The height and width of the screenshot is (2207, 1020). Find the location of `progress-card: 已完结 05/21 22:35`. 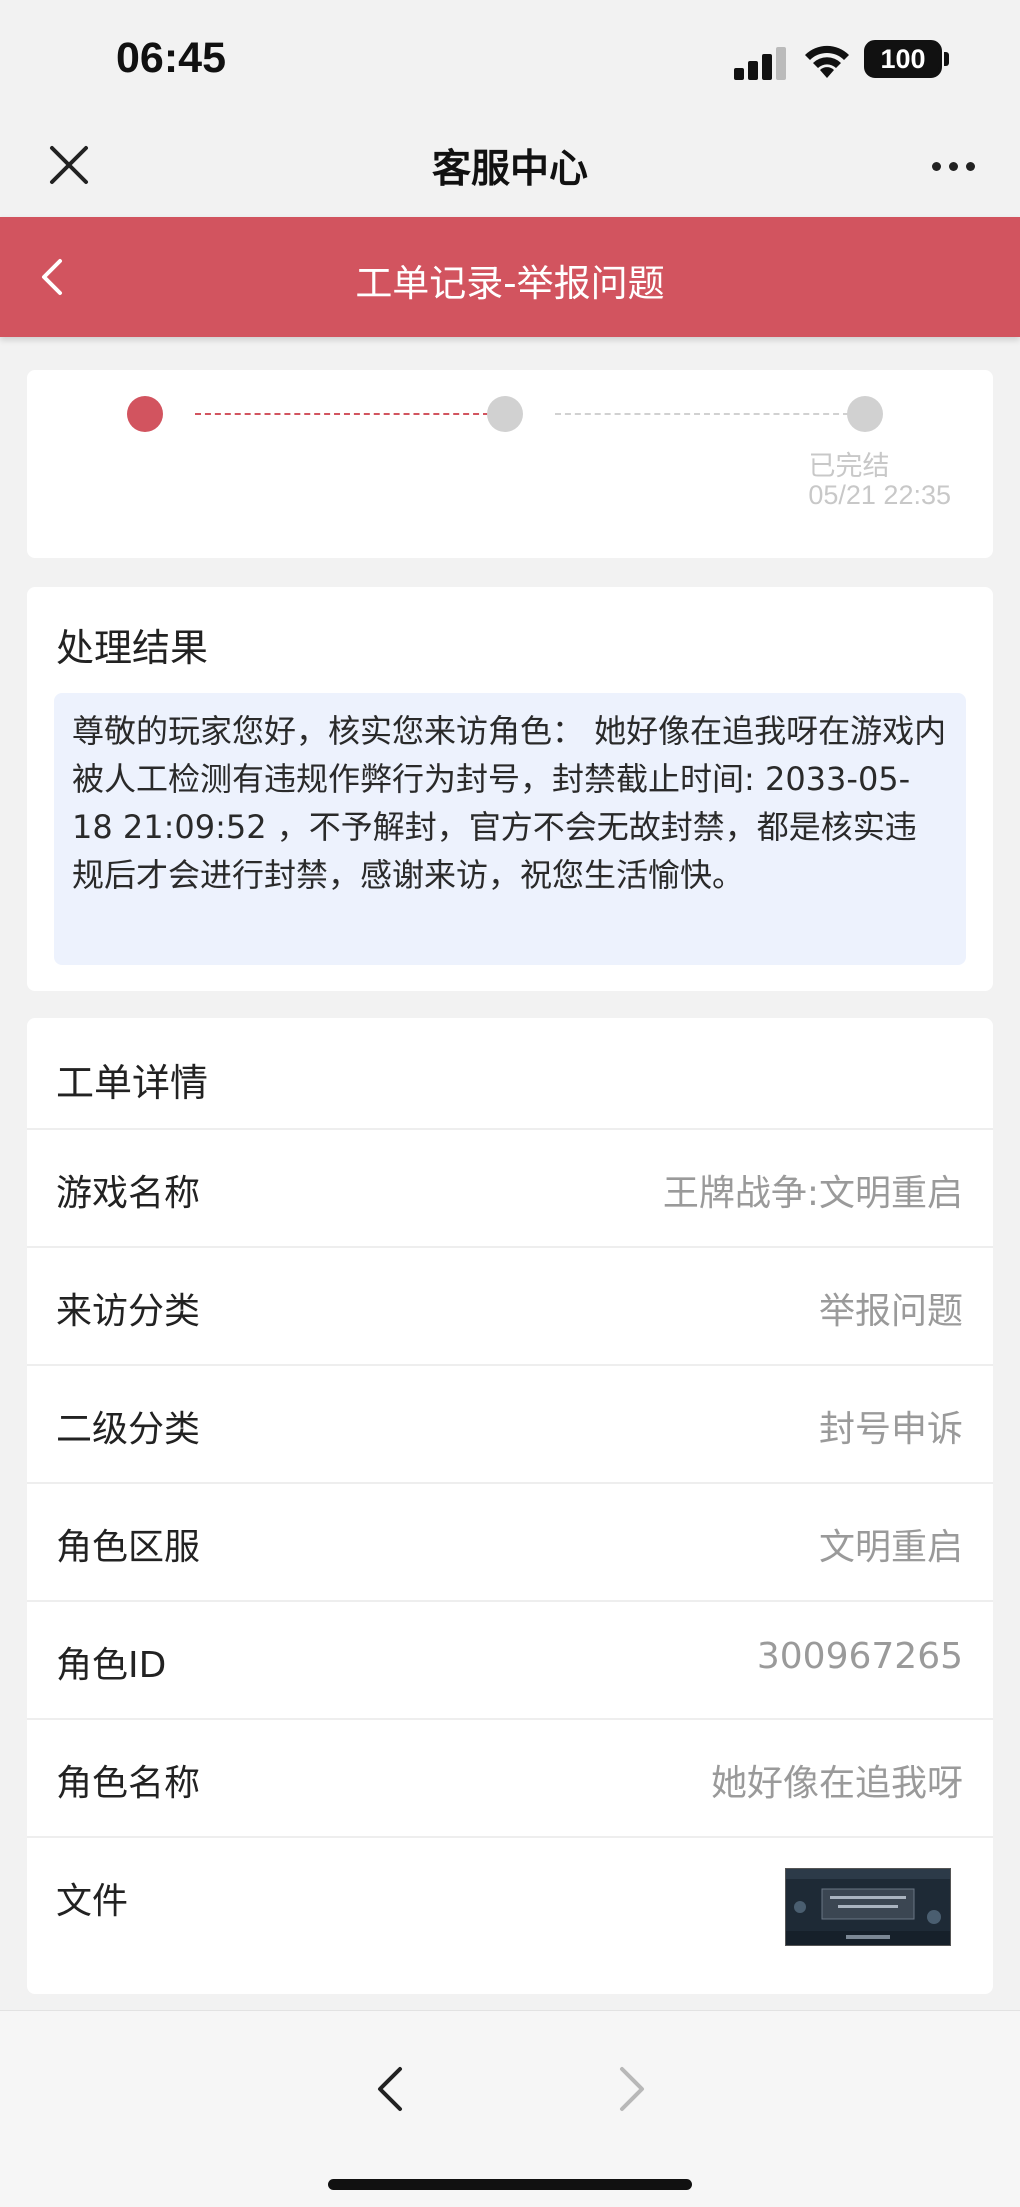

progress-card: 已完结 05/21 22:35 is located at coordinates (510, 464).